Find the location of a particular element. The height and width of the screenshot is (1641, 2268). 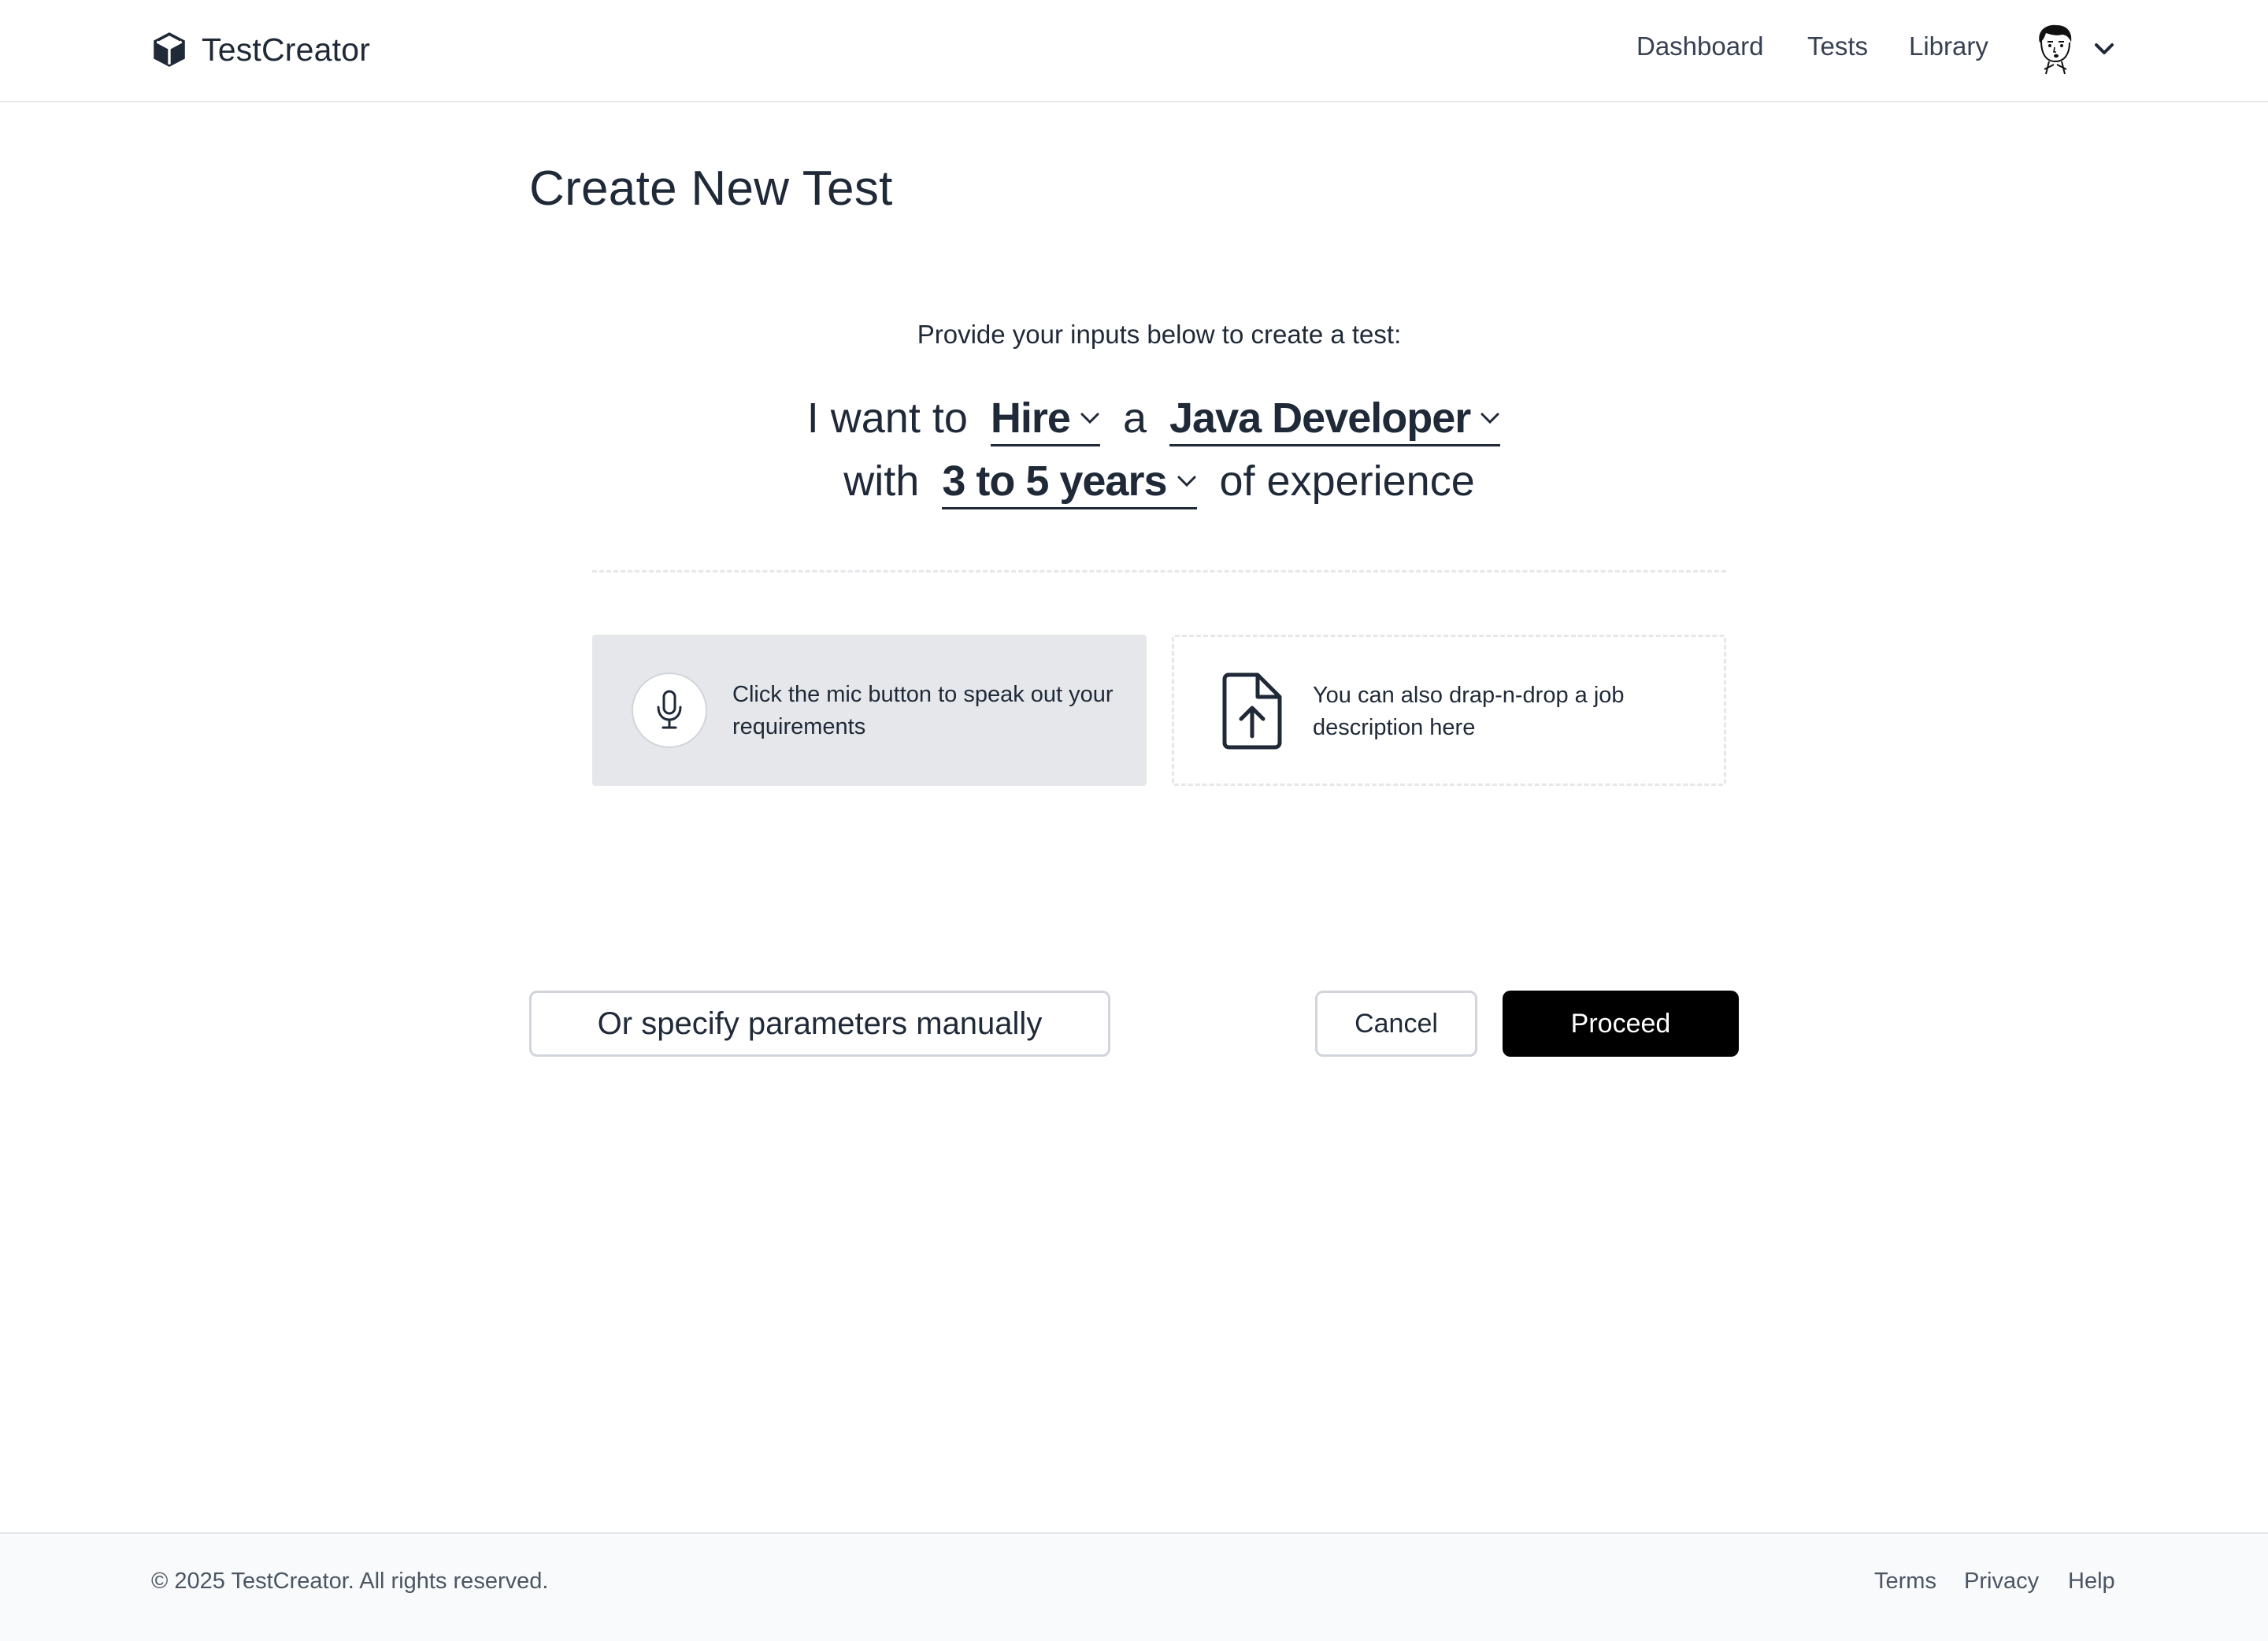

page-title: Create New Test is located at coordinates (711, 188).